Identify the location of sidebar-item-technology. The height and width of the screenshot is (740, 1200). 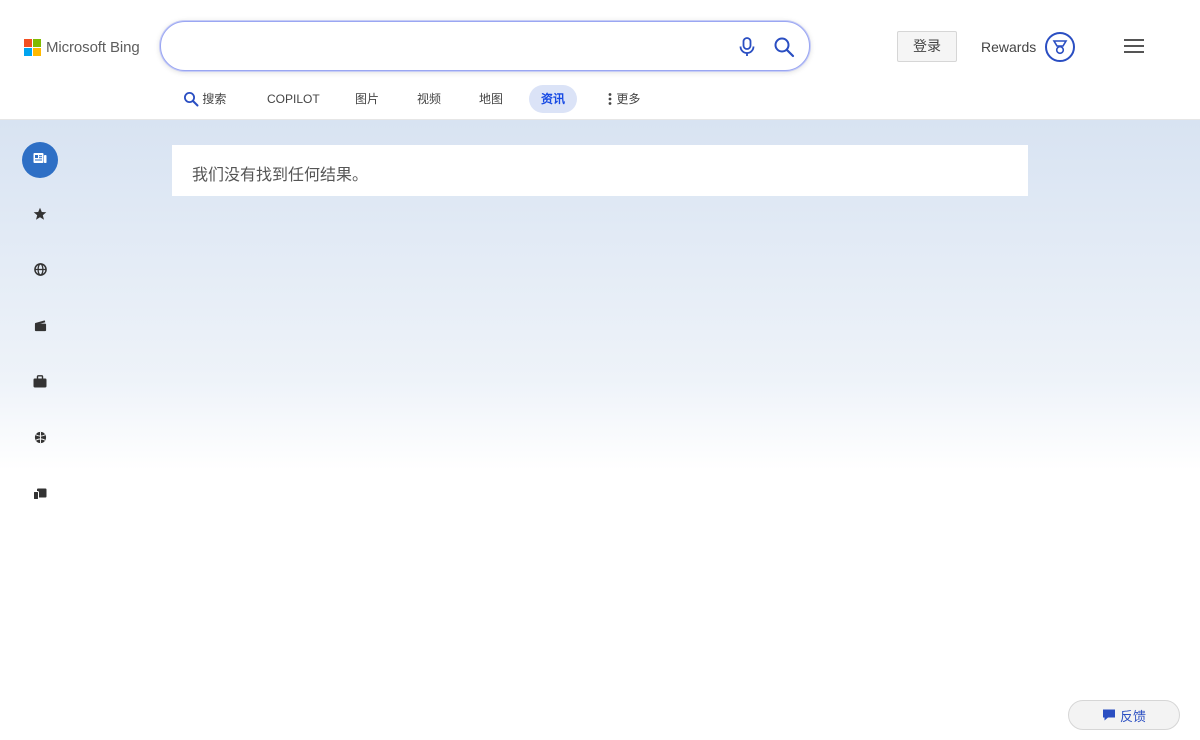
(40, 496).